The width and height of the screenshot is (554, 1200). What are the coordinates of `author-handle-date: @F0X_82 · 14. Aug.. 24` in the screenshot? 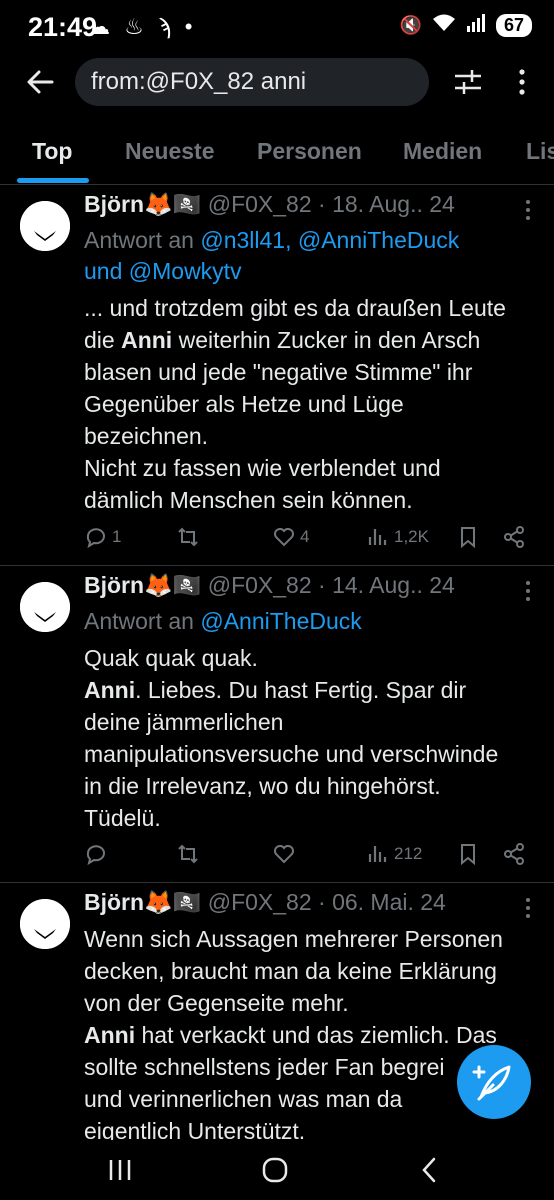 It's located at (331, 585).